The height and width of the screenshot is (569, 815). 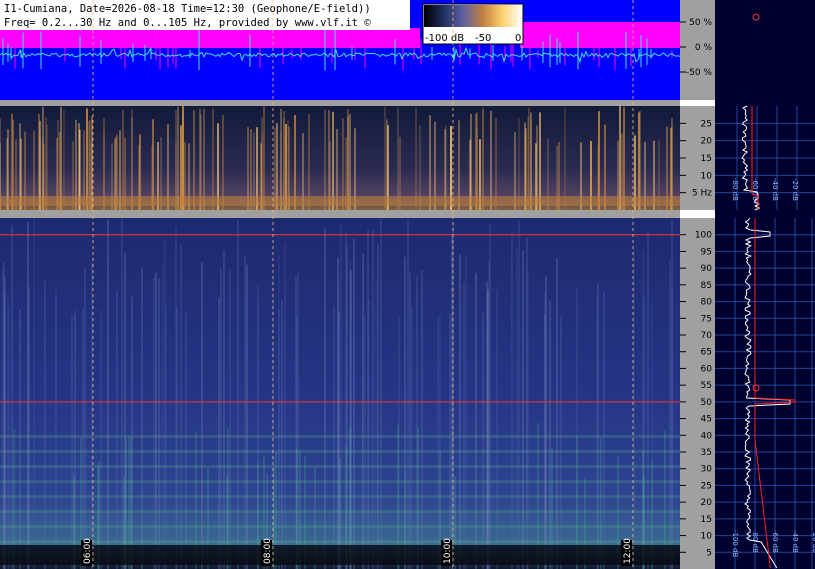 What do you see at coordinates (709, 553) in the screenshot?
I see `axis-tick-label: 5` at bounding box center [709, 553].